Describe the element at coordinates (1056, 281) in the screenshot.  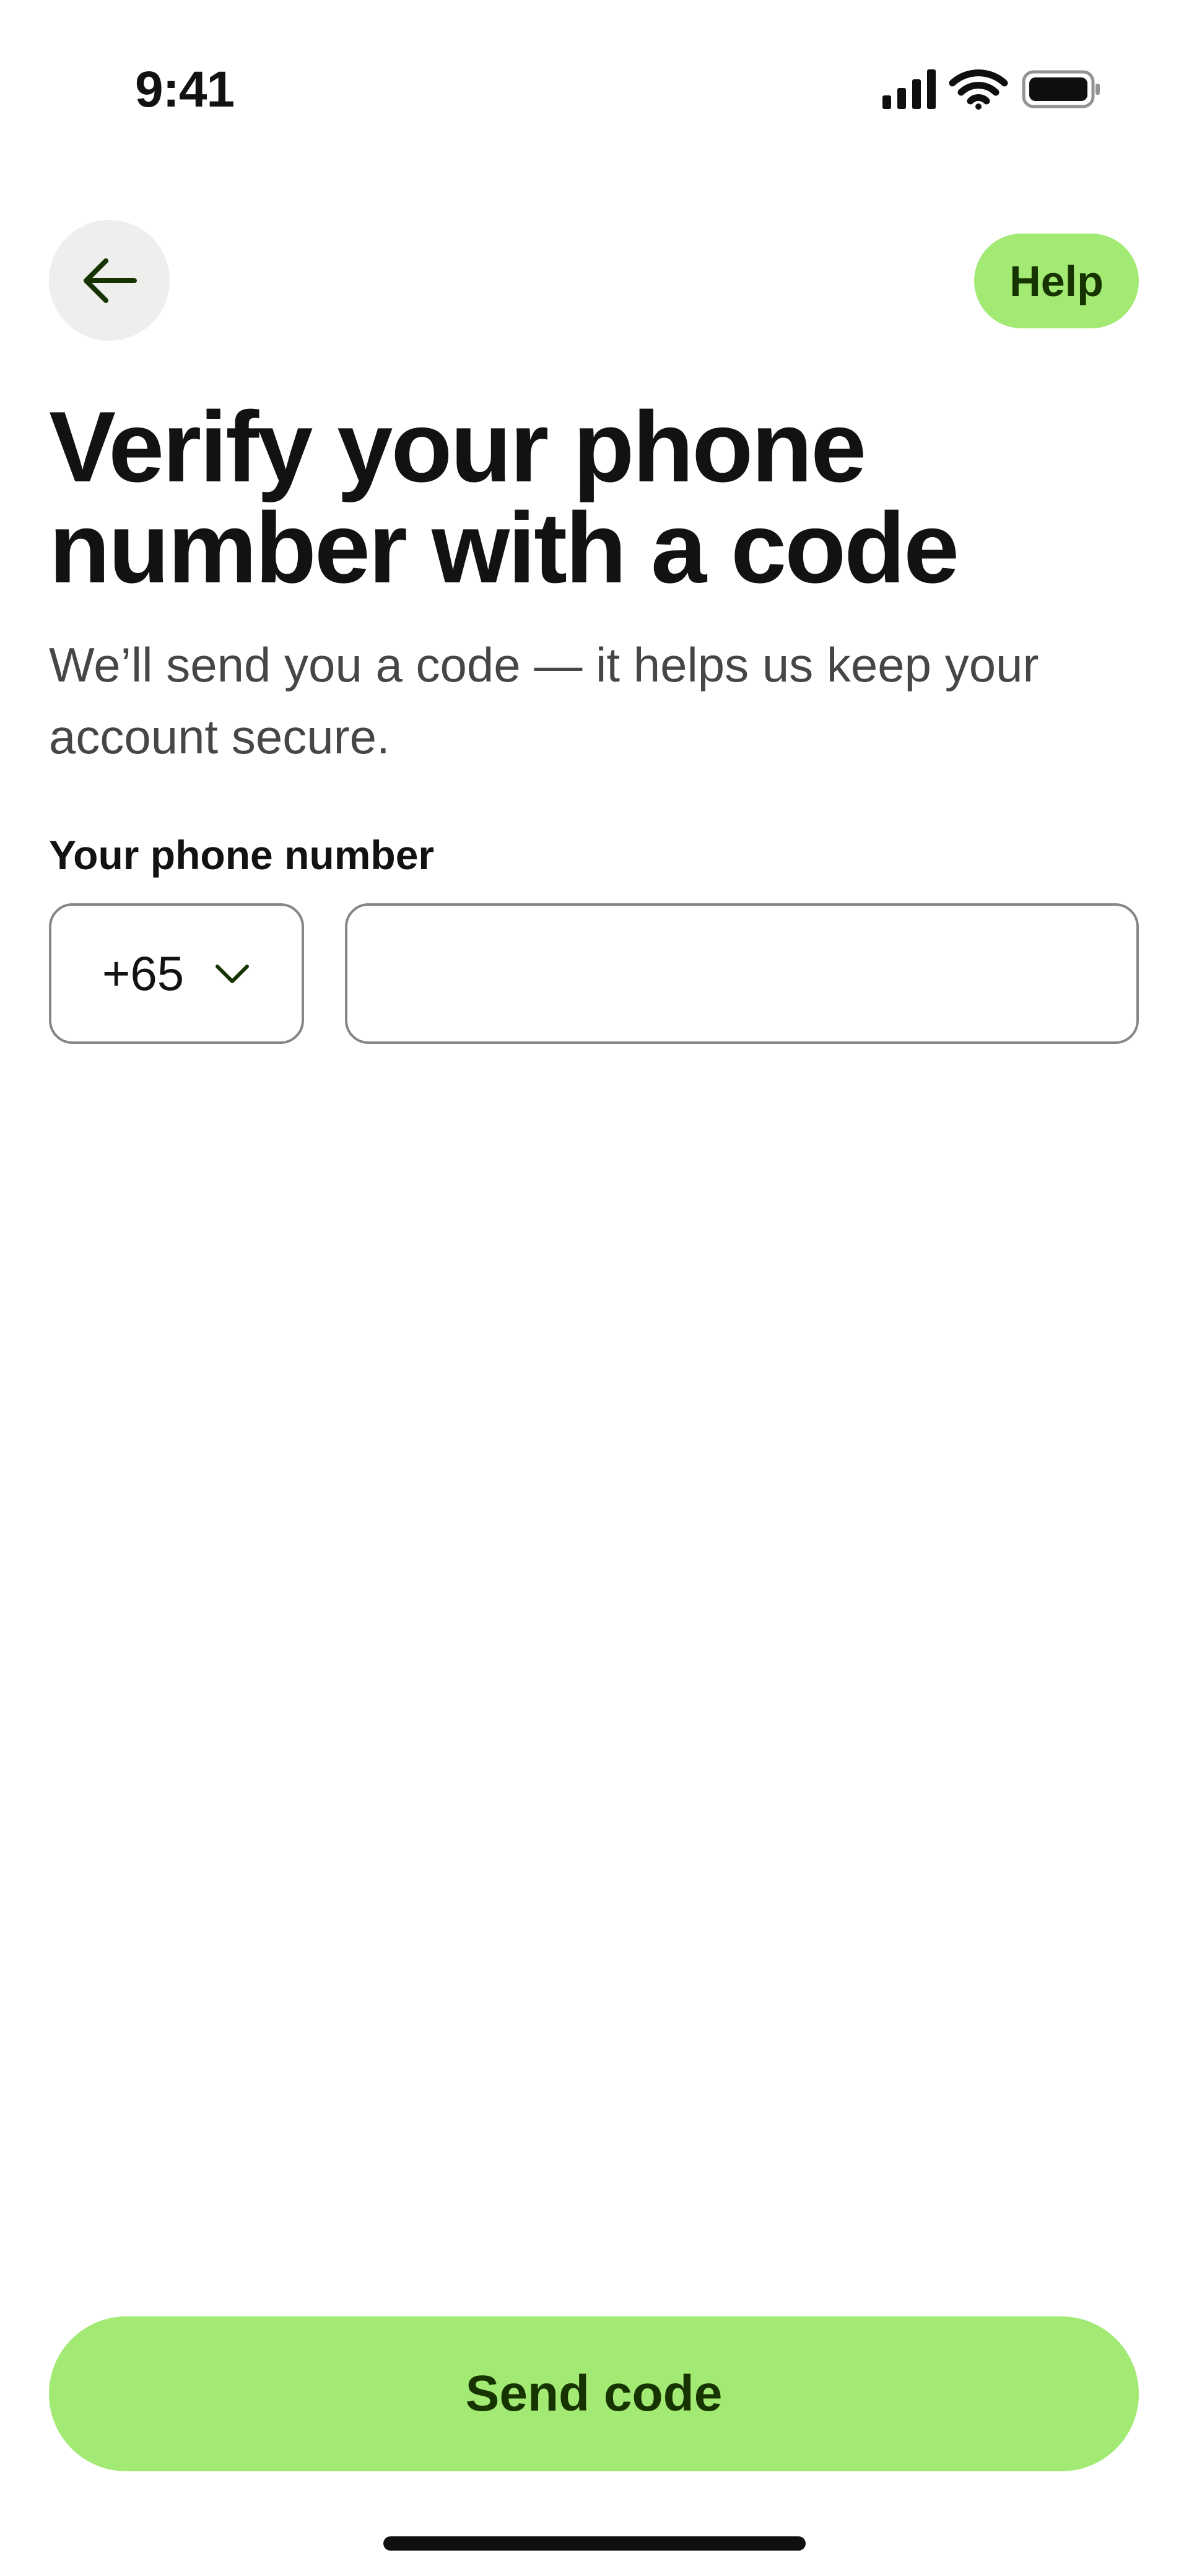
I see `help-button: Help` at that location.